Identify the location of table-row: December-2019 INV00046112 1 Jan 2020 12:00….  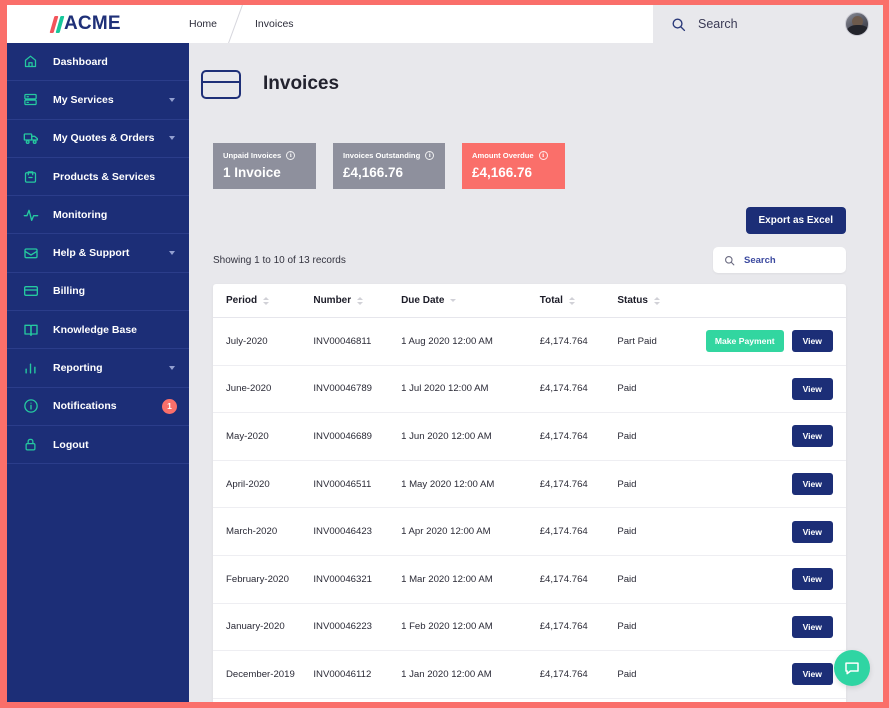
(529, 674).